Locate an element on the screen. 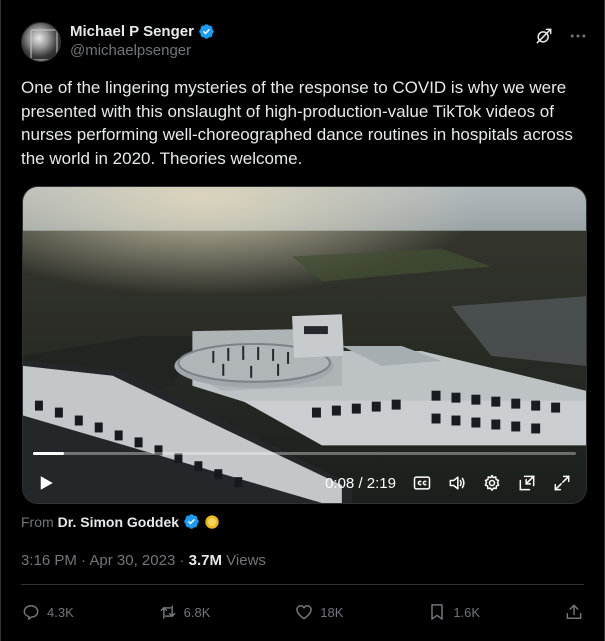 The height and width of the screenshot is (641, 605). share-icon is located at coordinates (574, 611).